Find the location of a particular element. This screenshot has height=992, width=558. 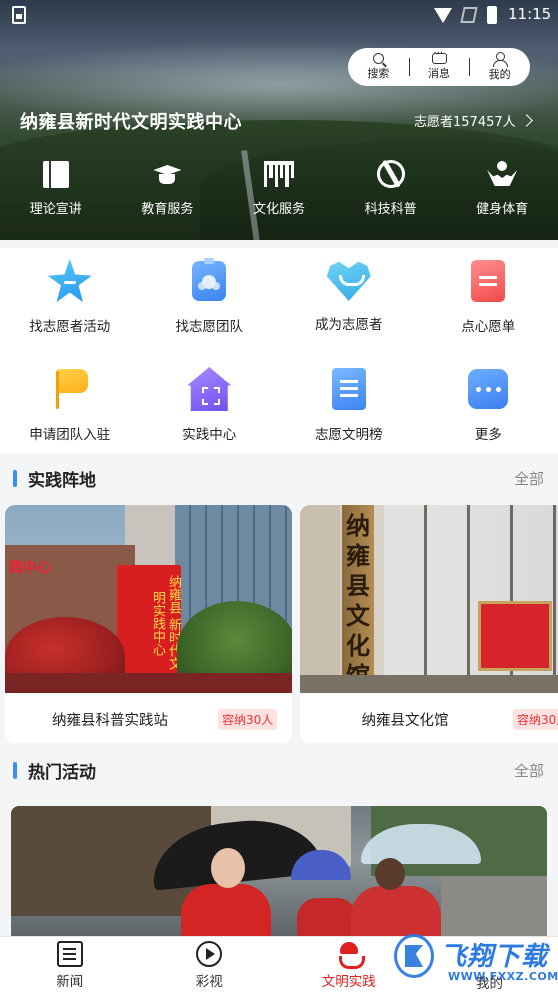

nav-video: 彩视 is located at coordinates (210, 964).